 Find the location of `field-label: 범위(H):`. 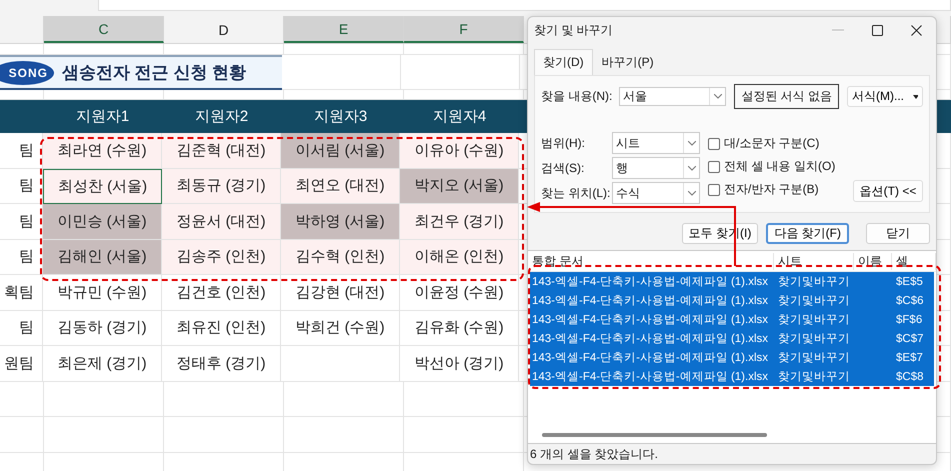

field-label: 범위(H): is located at coordinates (563, 143).